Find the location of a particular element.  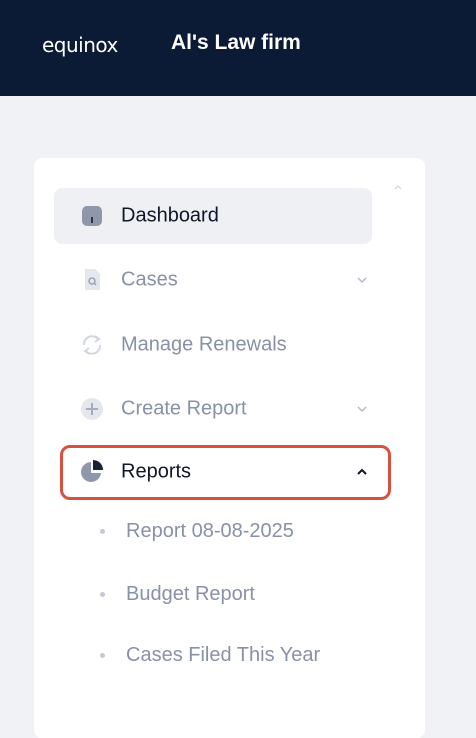

firm-name: Al's Law firm is located at coordinates (236, 42).